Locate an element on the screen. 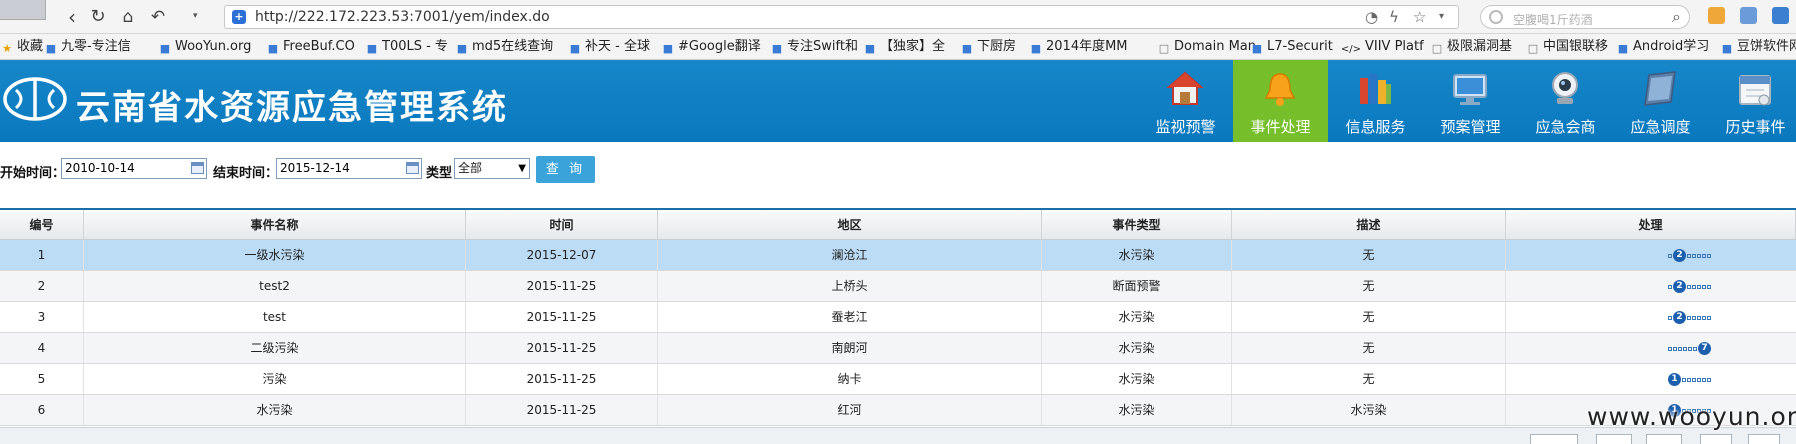 The image size is (1796, 444). column-header: 事件类型 is located at coordinates (1137, 224).